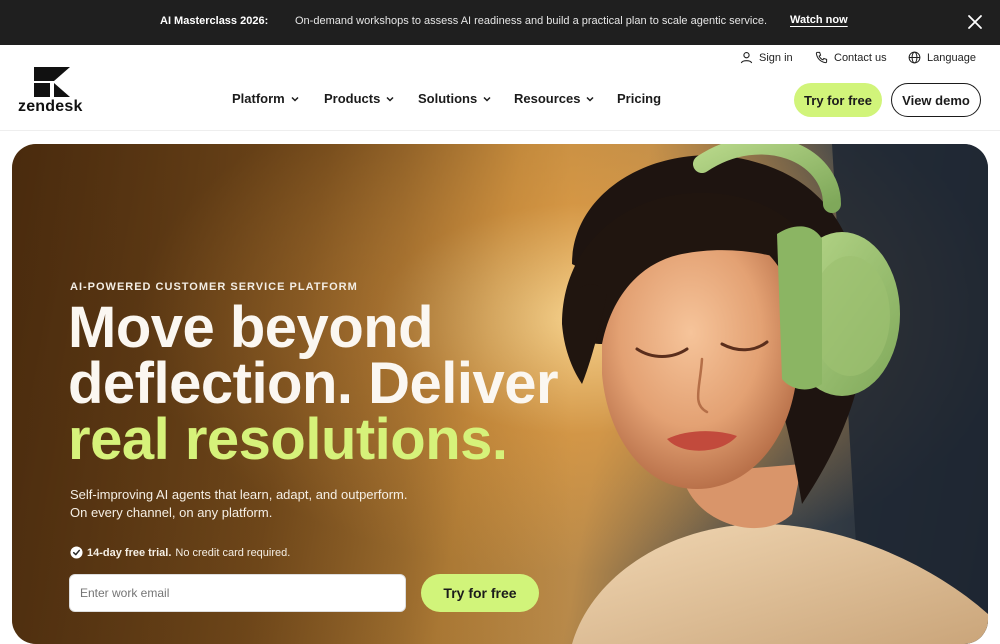 The height and width of the screenshot is (644, 1000). I want to click on sign-in-link: Sign in, so click(766, 57).